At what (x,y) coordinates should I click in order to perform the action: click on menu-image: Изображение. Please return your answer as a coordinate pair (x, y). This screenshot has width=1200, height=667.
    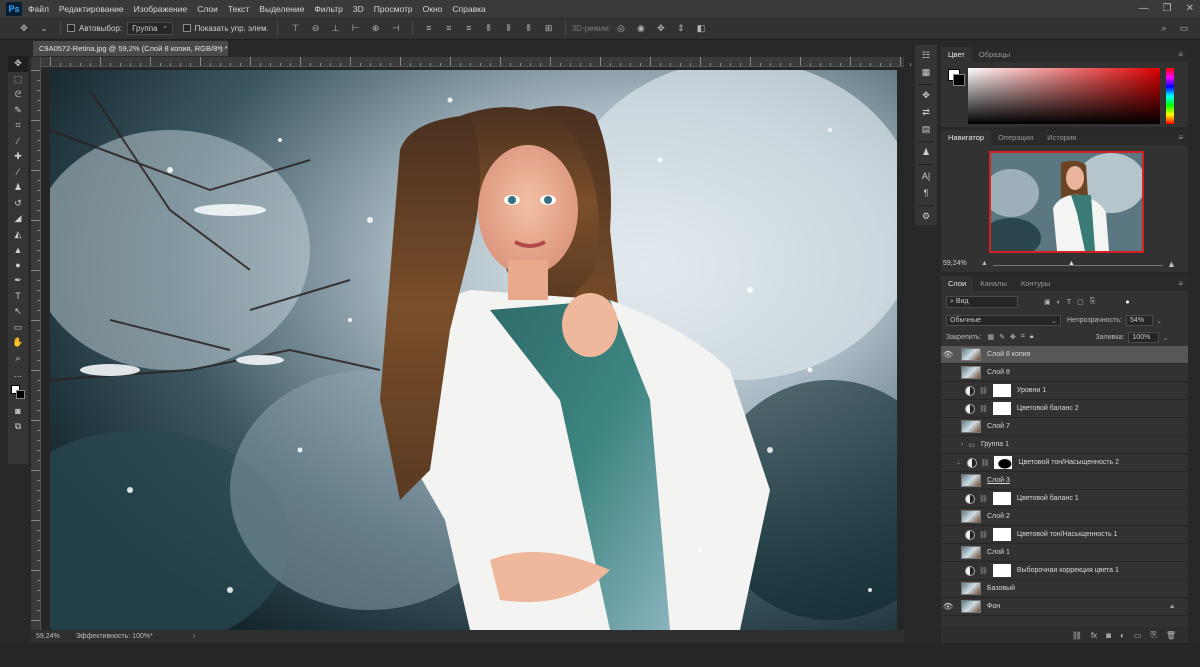
    Looking at the image, I should click on (161, 9).